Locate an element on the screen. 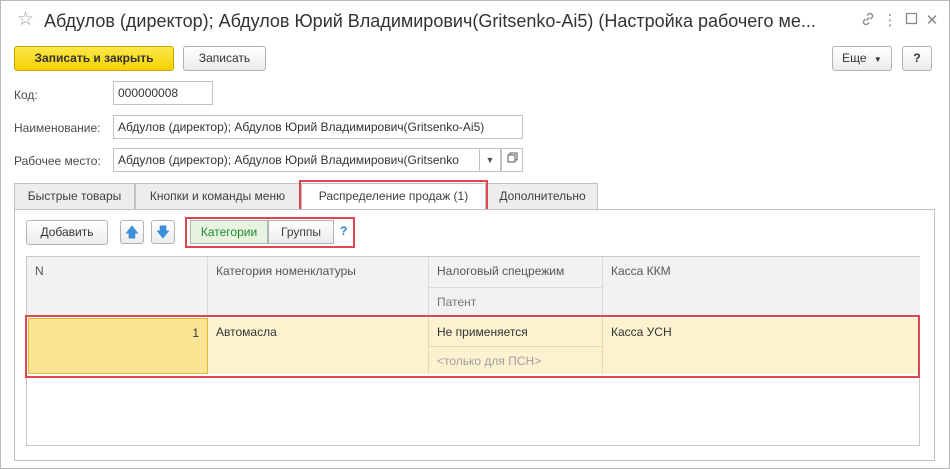  toggle-groups: Группы is located at coordinates (301, 232).